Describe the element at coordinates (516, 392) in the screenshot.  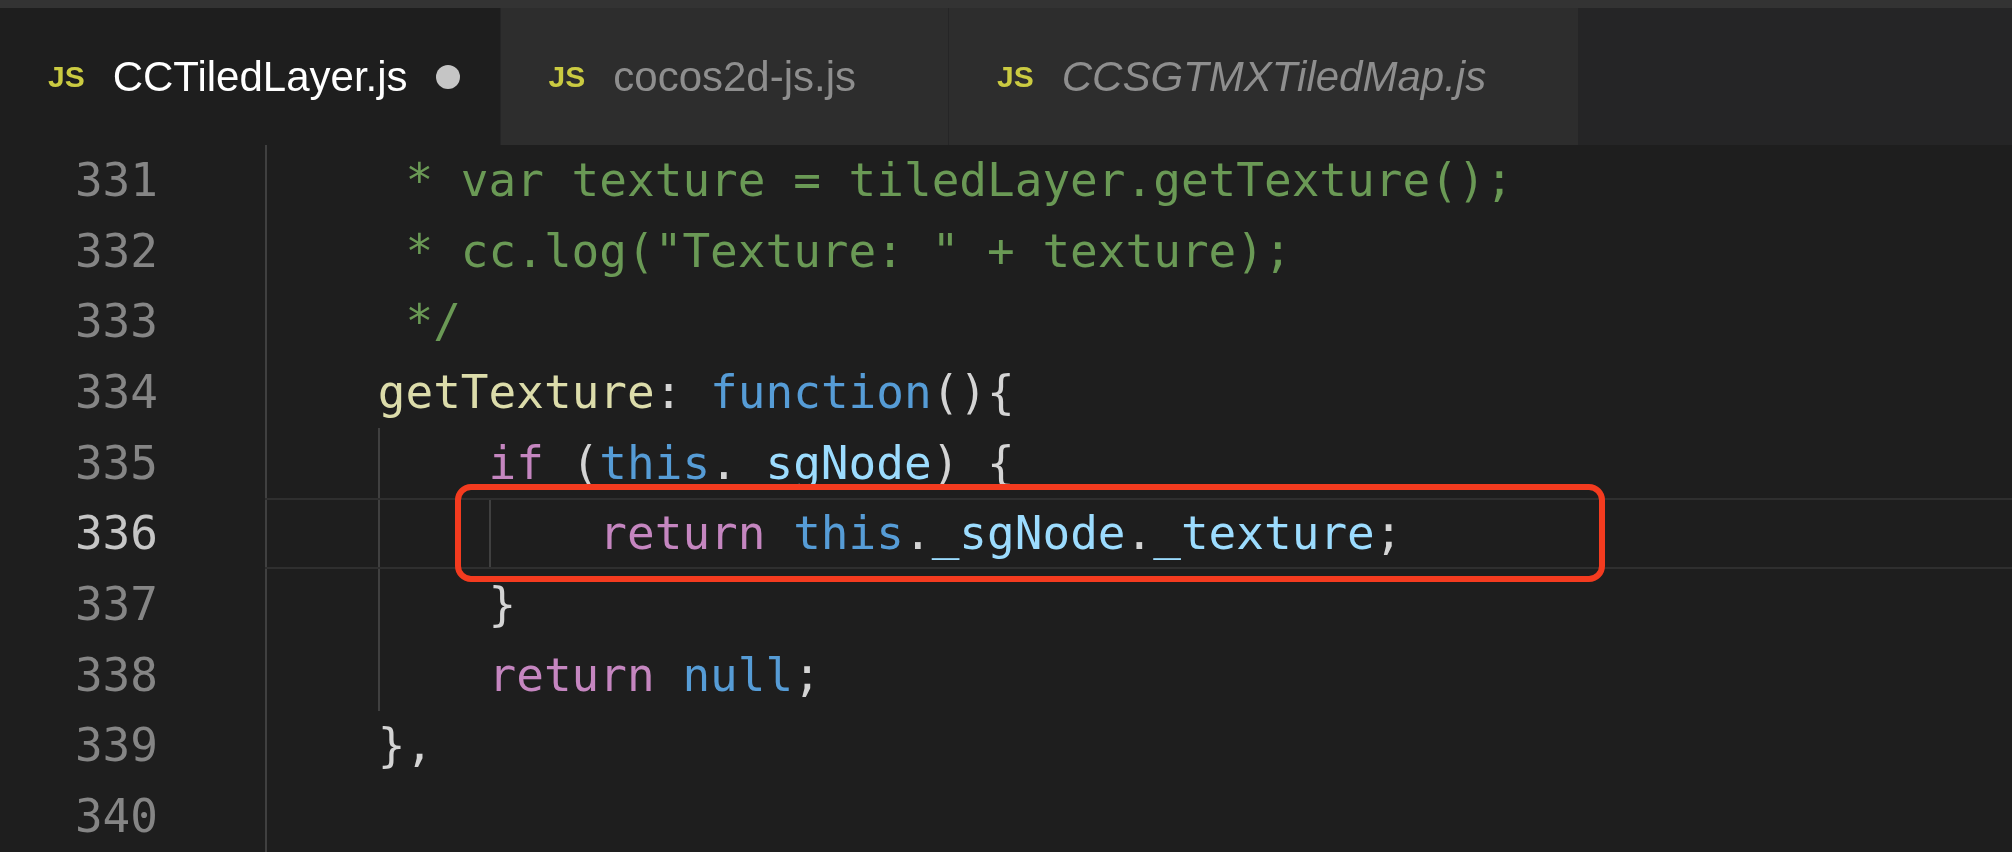
I see `code-token: getTexture` at that location.